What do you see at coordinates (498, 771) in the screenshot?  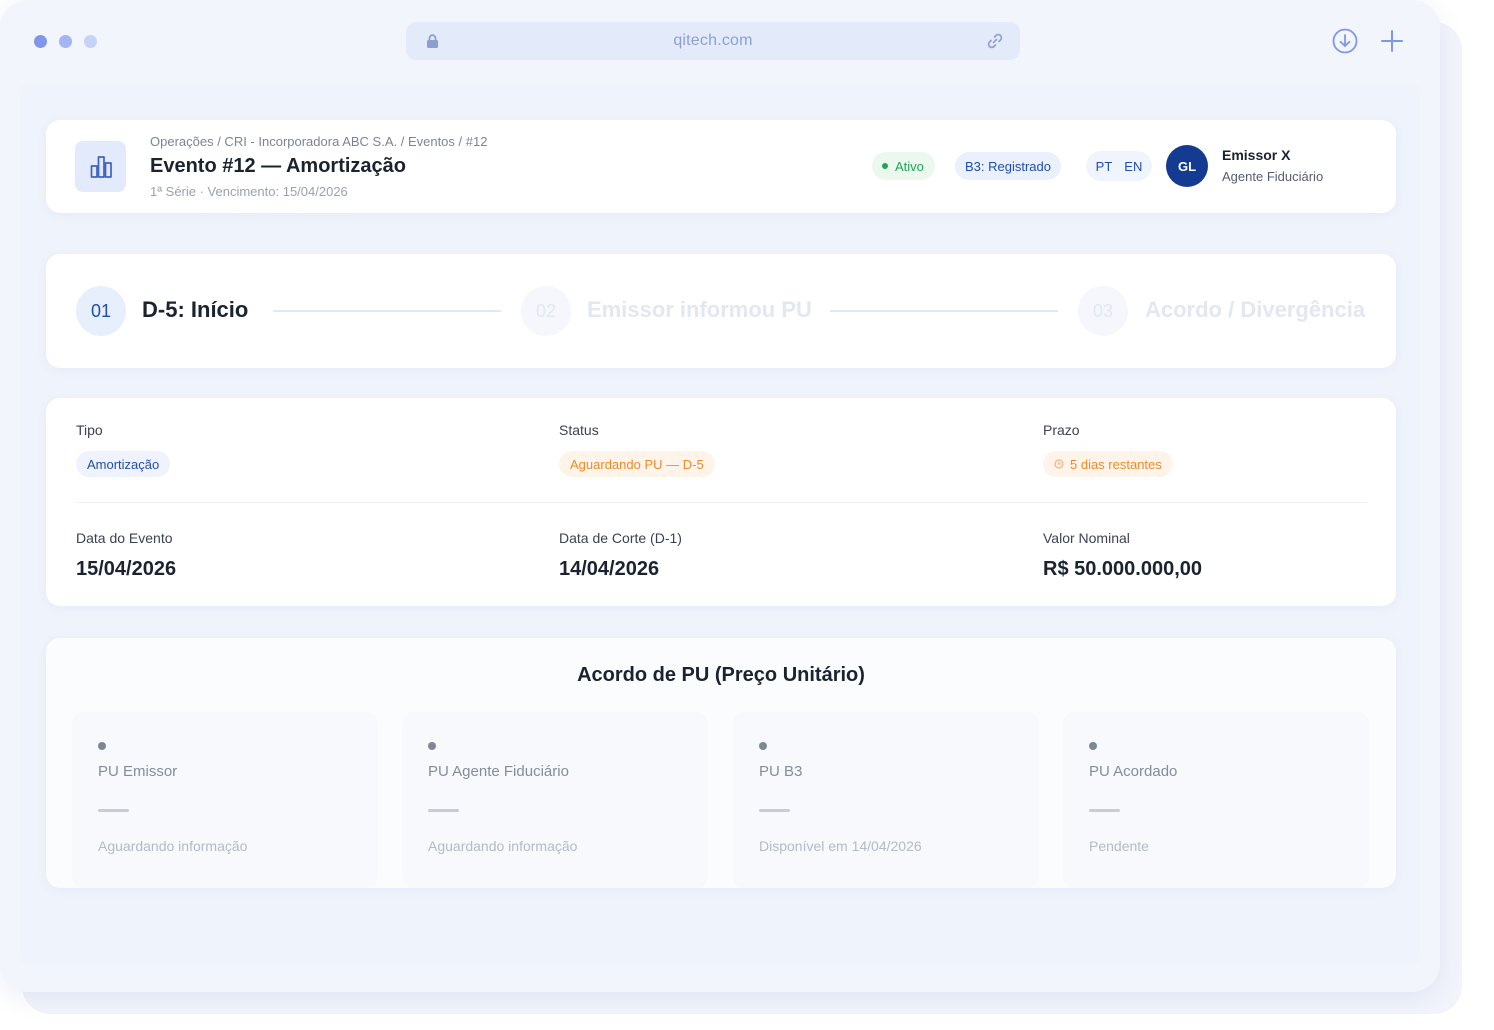 I see `pu-label: PU Agente Fiduciário` at bounding box center [498, 771].